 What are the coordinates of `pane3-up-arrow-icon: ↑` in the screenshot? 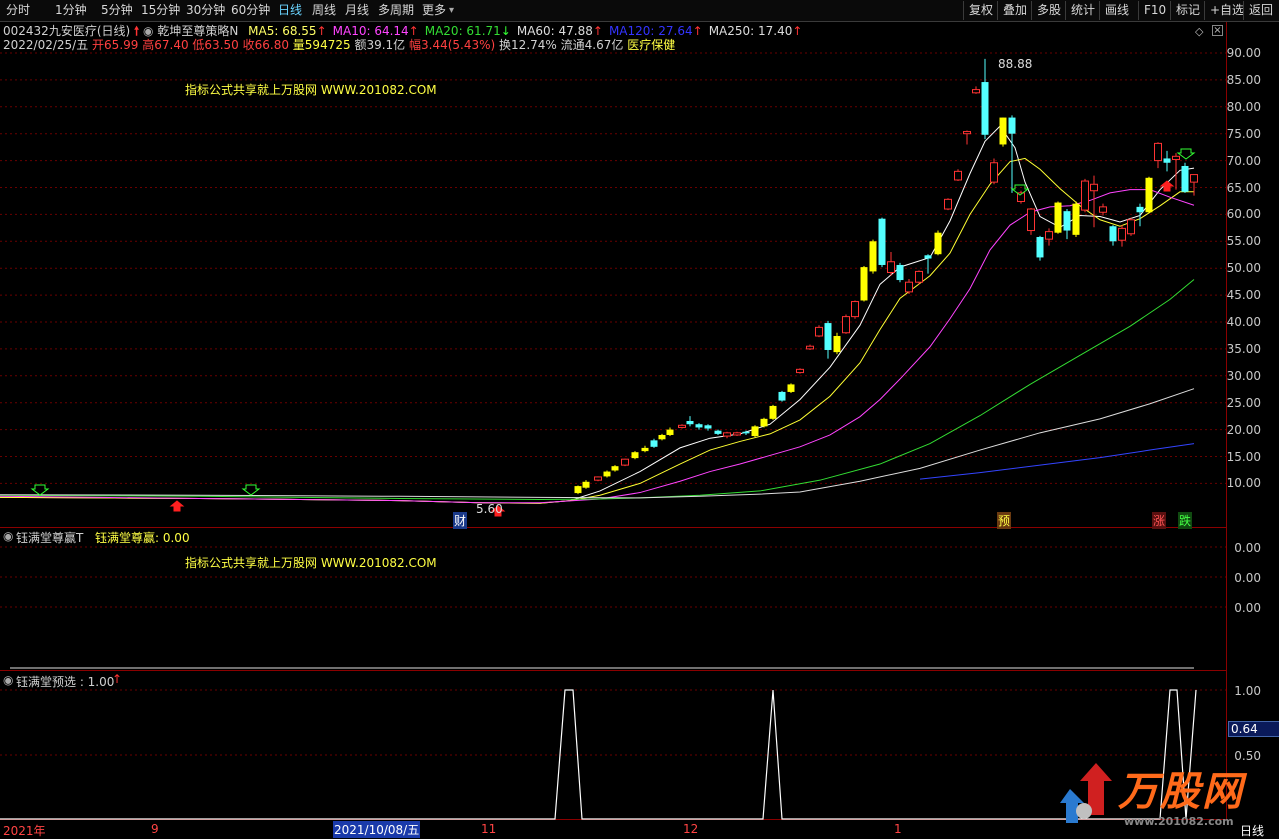 It's located at (117, 679).